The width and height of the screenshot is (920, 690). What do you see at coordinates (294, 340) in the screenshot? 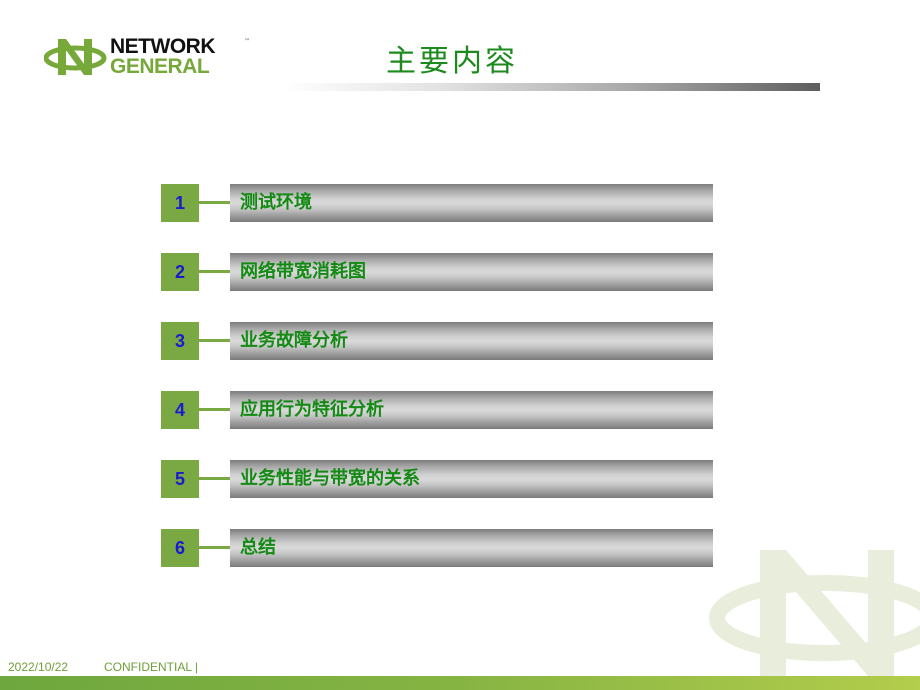
I see `agenda-item-label: 业务故障分析` at bounding box center [294, 340].